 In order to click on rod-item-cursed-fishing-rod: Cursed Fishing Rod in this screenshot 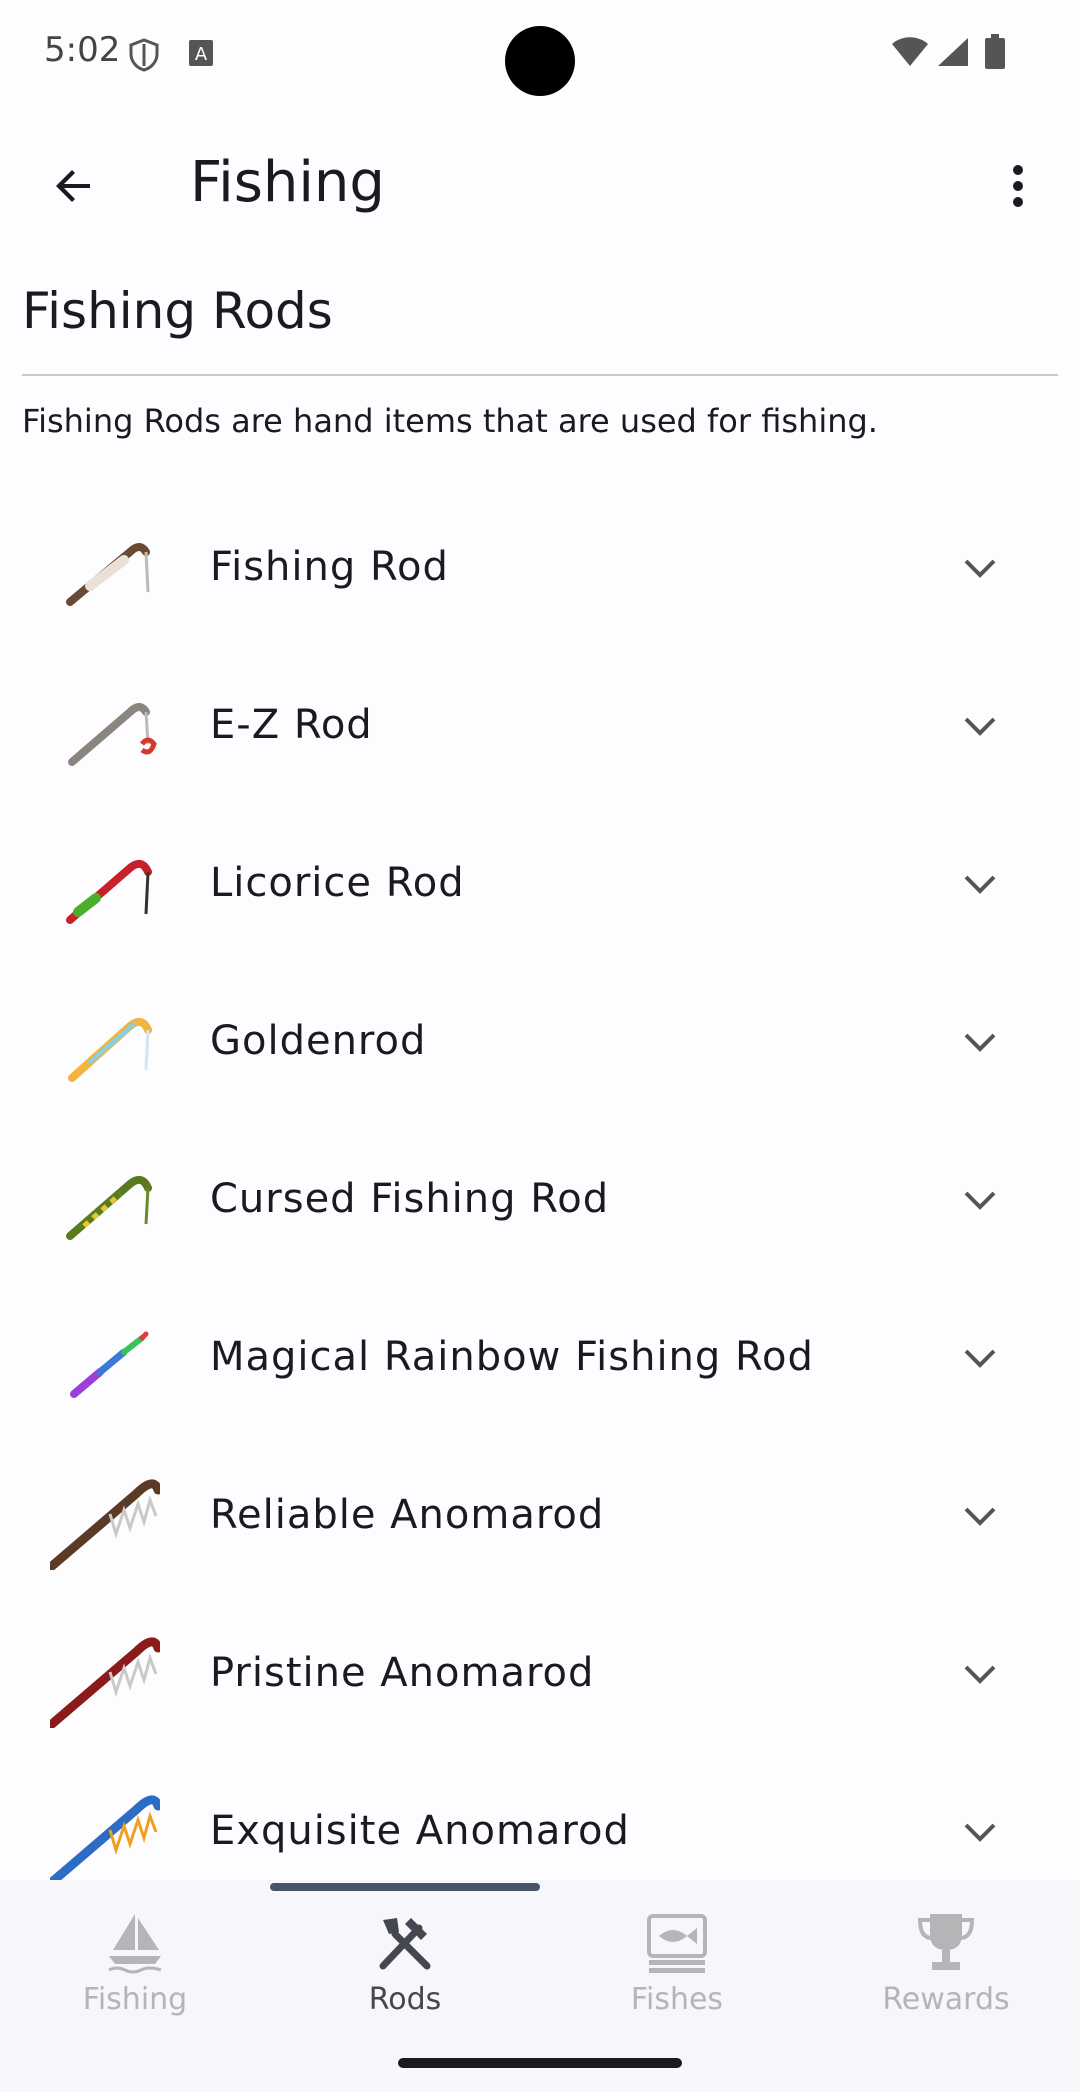, I will do `click(540, 1203)`.